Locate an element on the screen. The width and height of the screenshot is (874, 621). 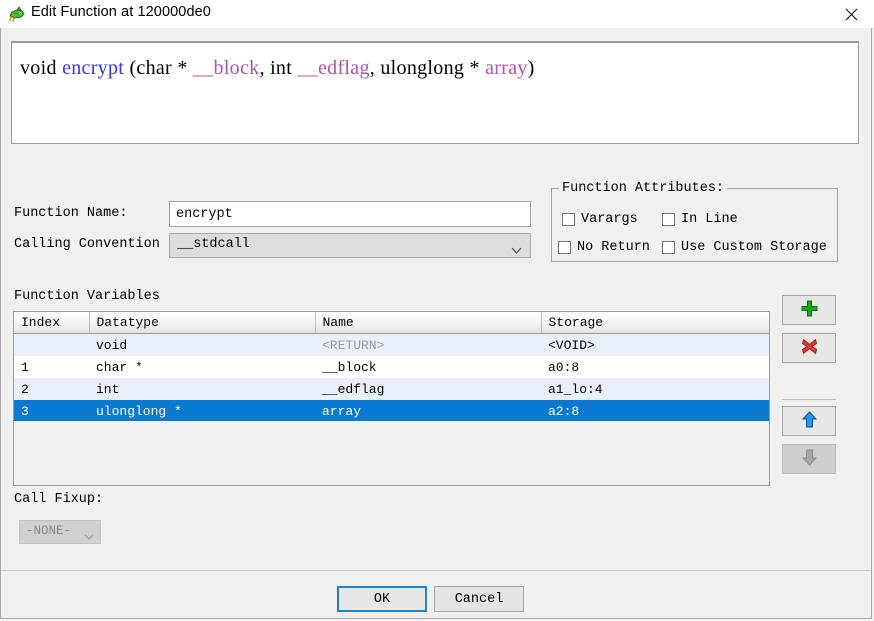
cell-storage: <VOID> is located at coordinates (655, 344).